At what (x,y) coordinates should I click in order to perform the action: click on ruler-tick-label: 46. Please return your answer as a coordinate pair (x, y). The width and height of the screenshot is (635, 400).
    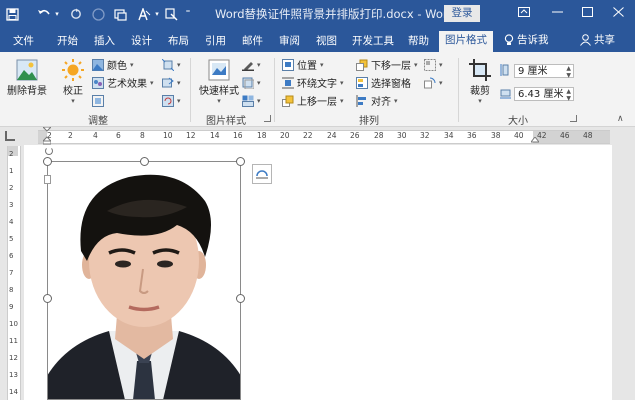
    Looking at the image, I should click on (565, 135).